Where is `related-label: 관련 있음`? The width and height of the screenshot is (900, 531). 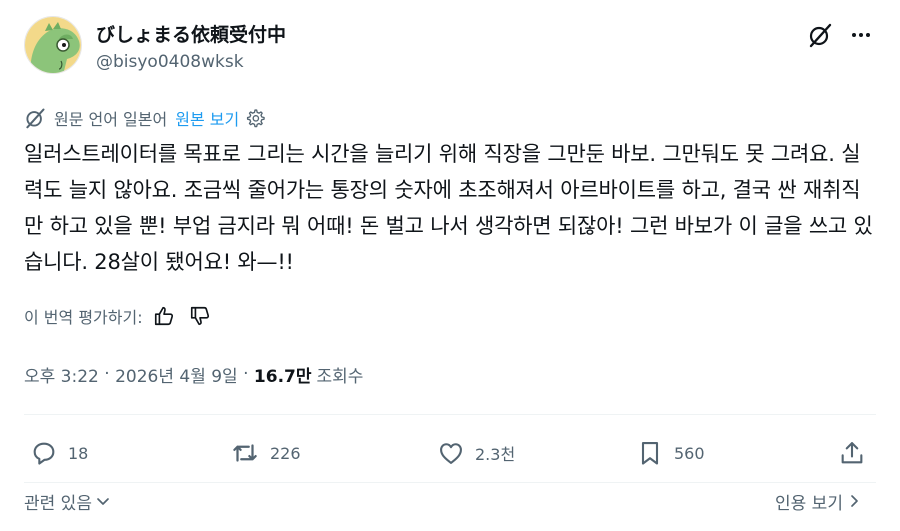 related-label: 관련 있음 is located at coordinates (58, 503).